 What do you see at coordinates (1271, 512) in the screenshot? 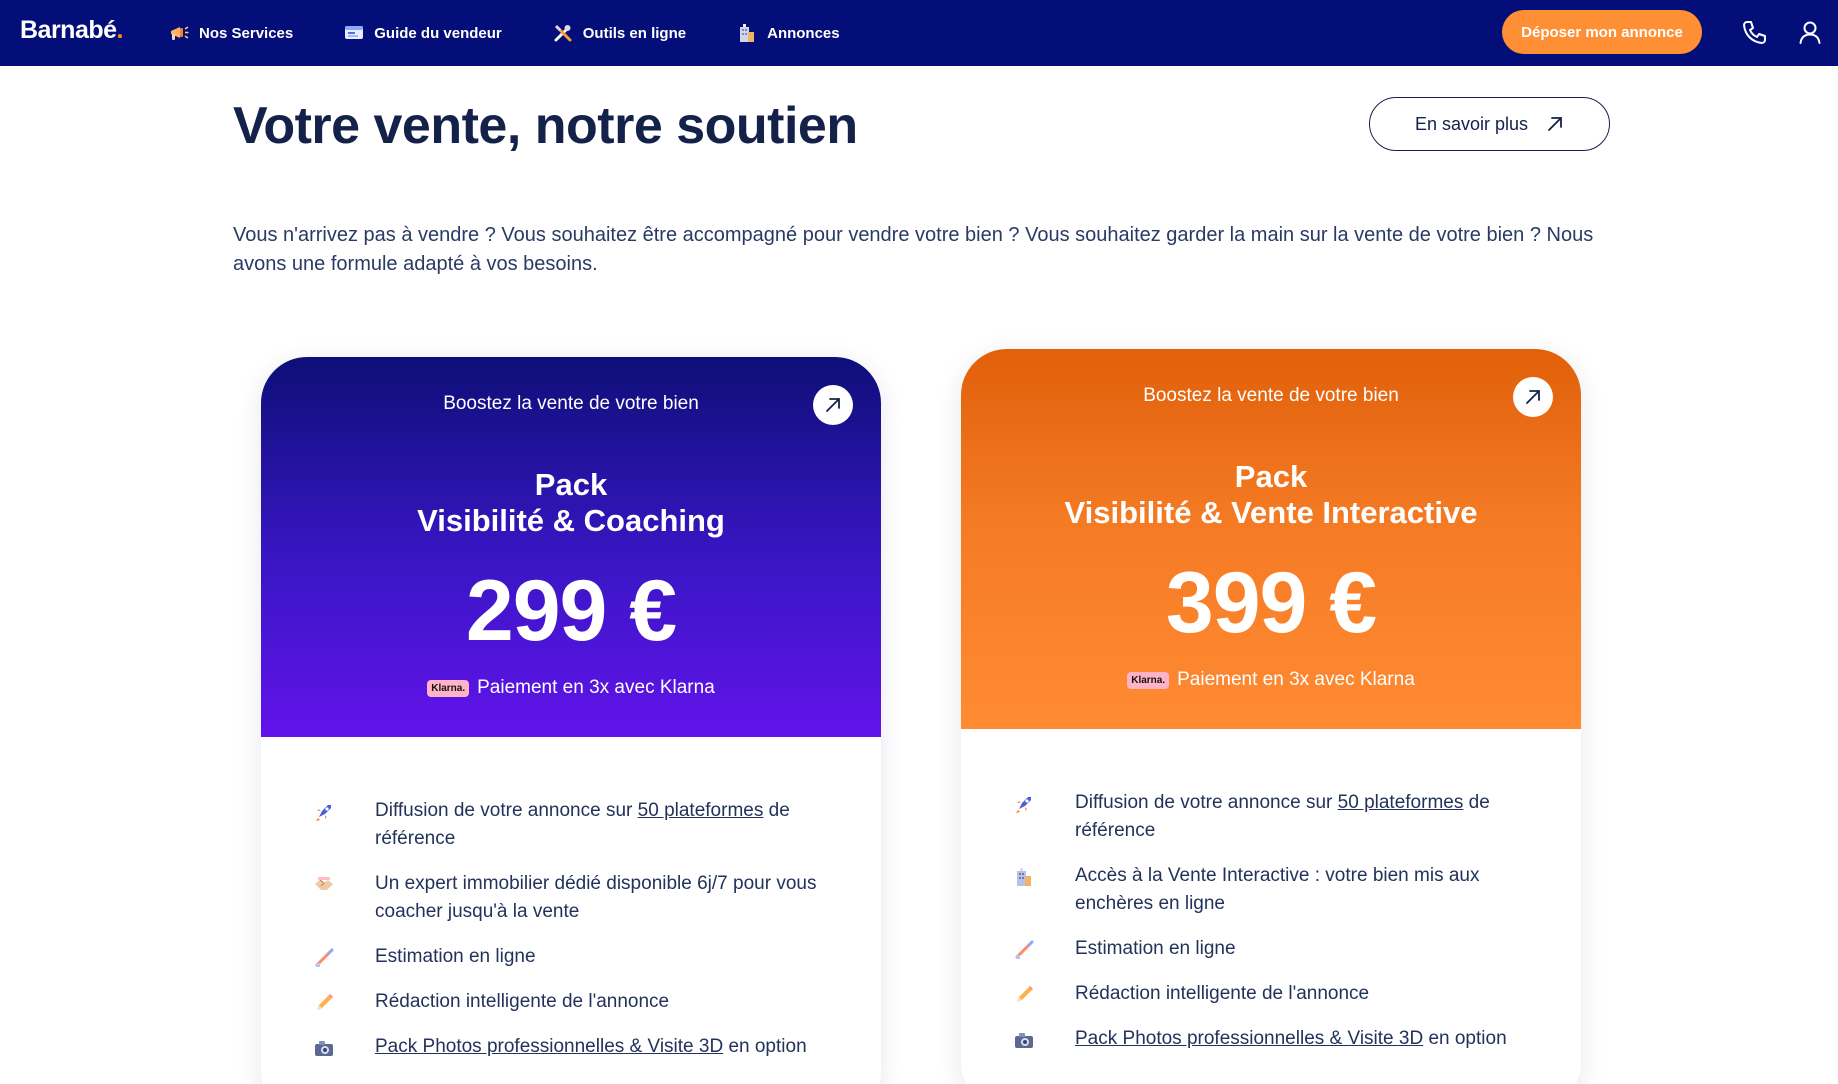
I see `pack-name-line2: Visibilité & Vente Interactive` at bounding box center [1271, 512].